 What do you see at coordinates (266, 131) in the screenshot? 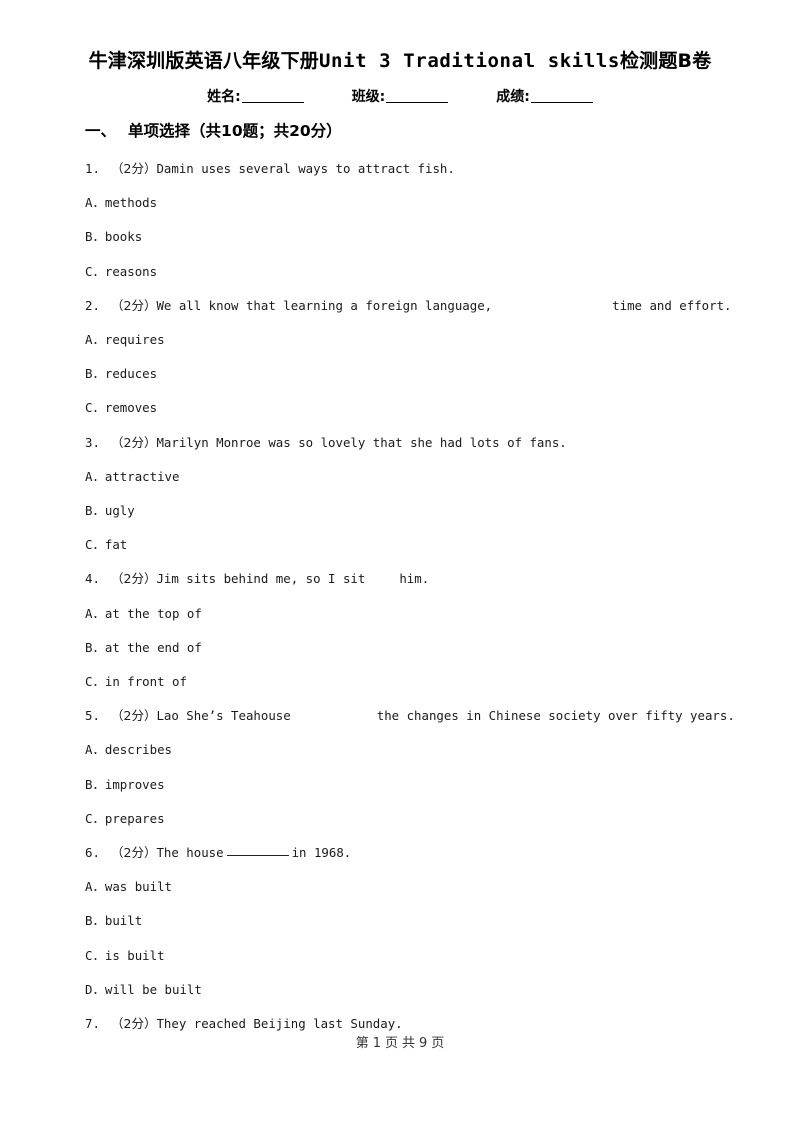
I see `section-meta: （共10题；共20分）` at bounding box center [266, 131].